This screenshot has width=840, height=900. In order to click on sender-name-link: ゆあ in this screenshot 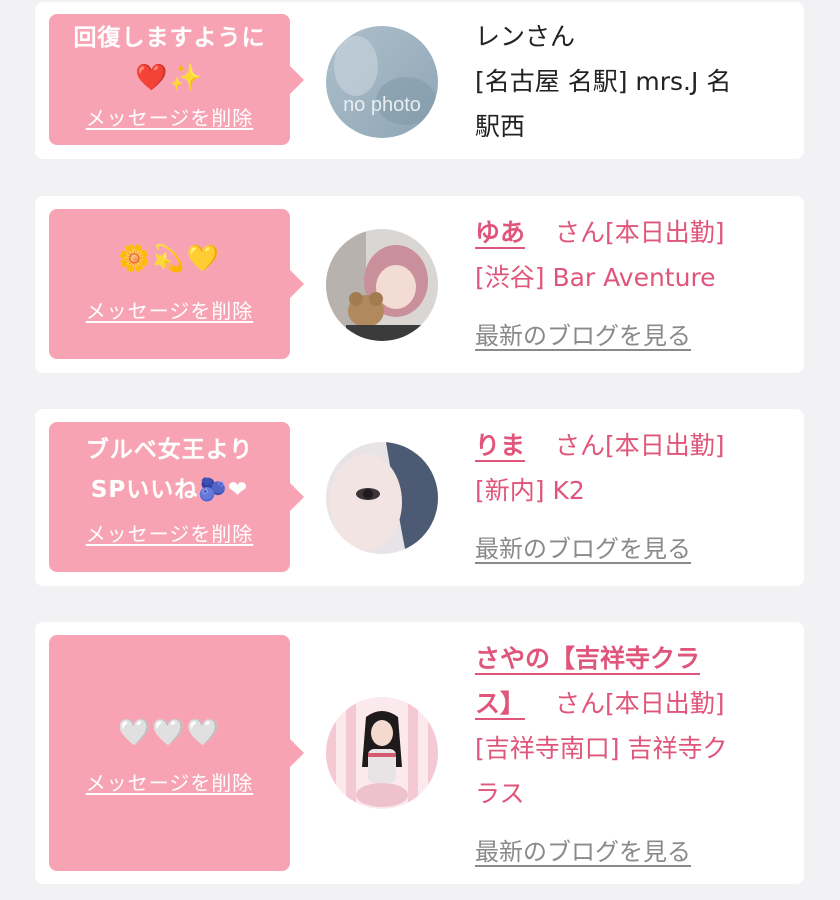, I will do `click(500, 232)`.